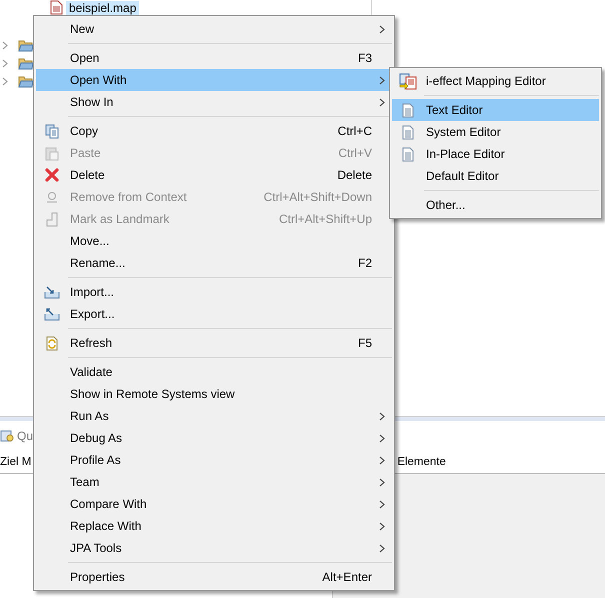 The width and height of the screenshot is (605, 598). Describe the element at coordinates (52, 292) in the screenshot. I see `import-icon` at that location.